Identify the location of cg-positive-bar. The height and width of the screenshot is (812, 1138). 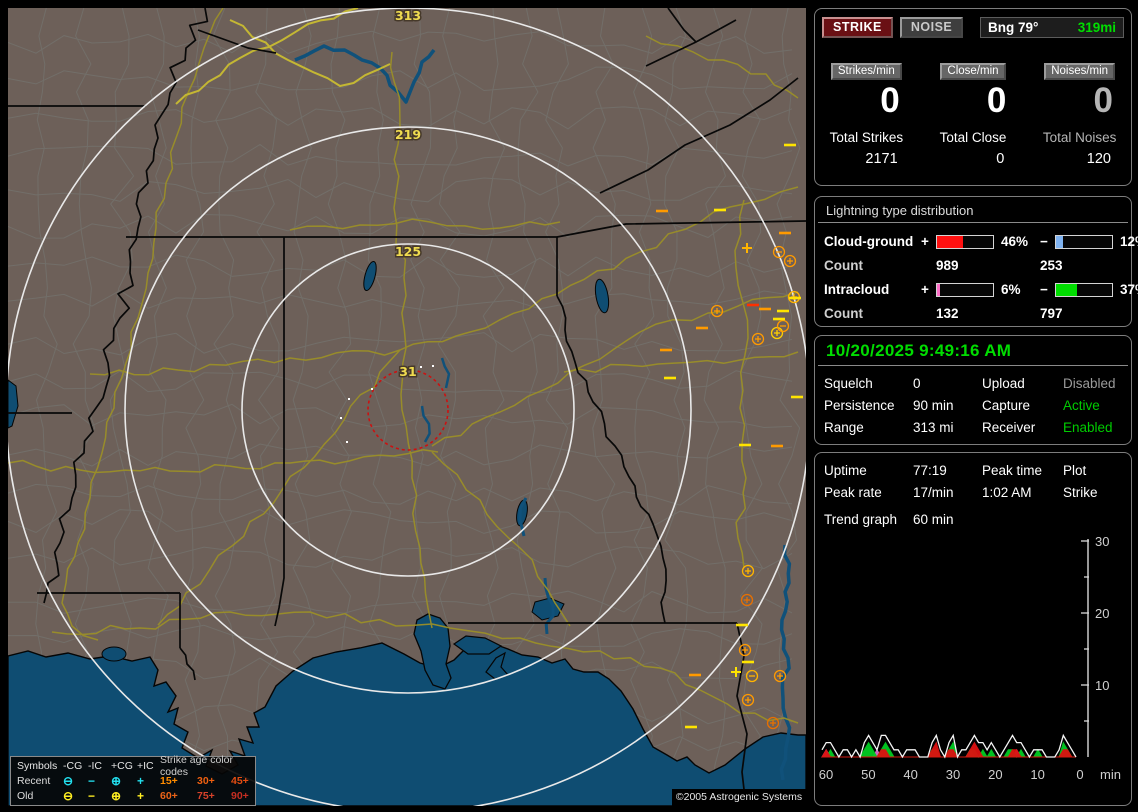
(965, 241).